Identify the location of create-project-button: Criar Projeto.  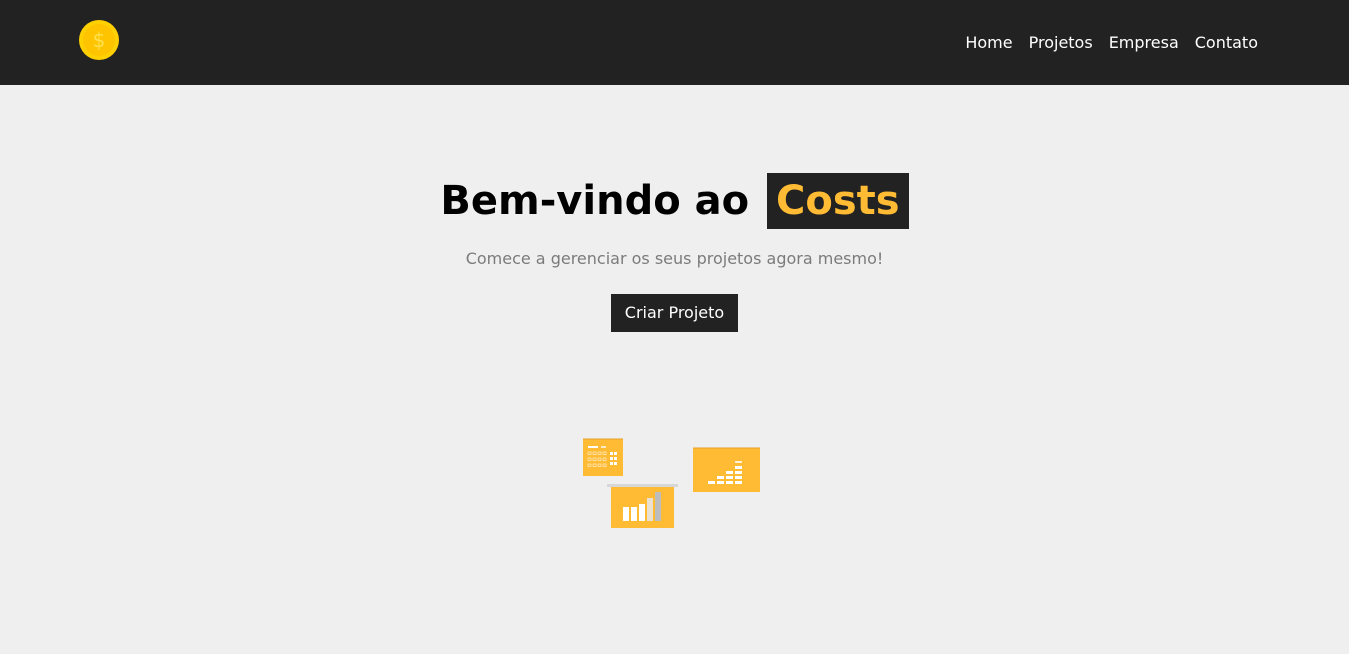
(674, 313).